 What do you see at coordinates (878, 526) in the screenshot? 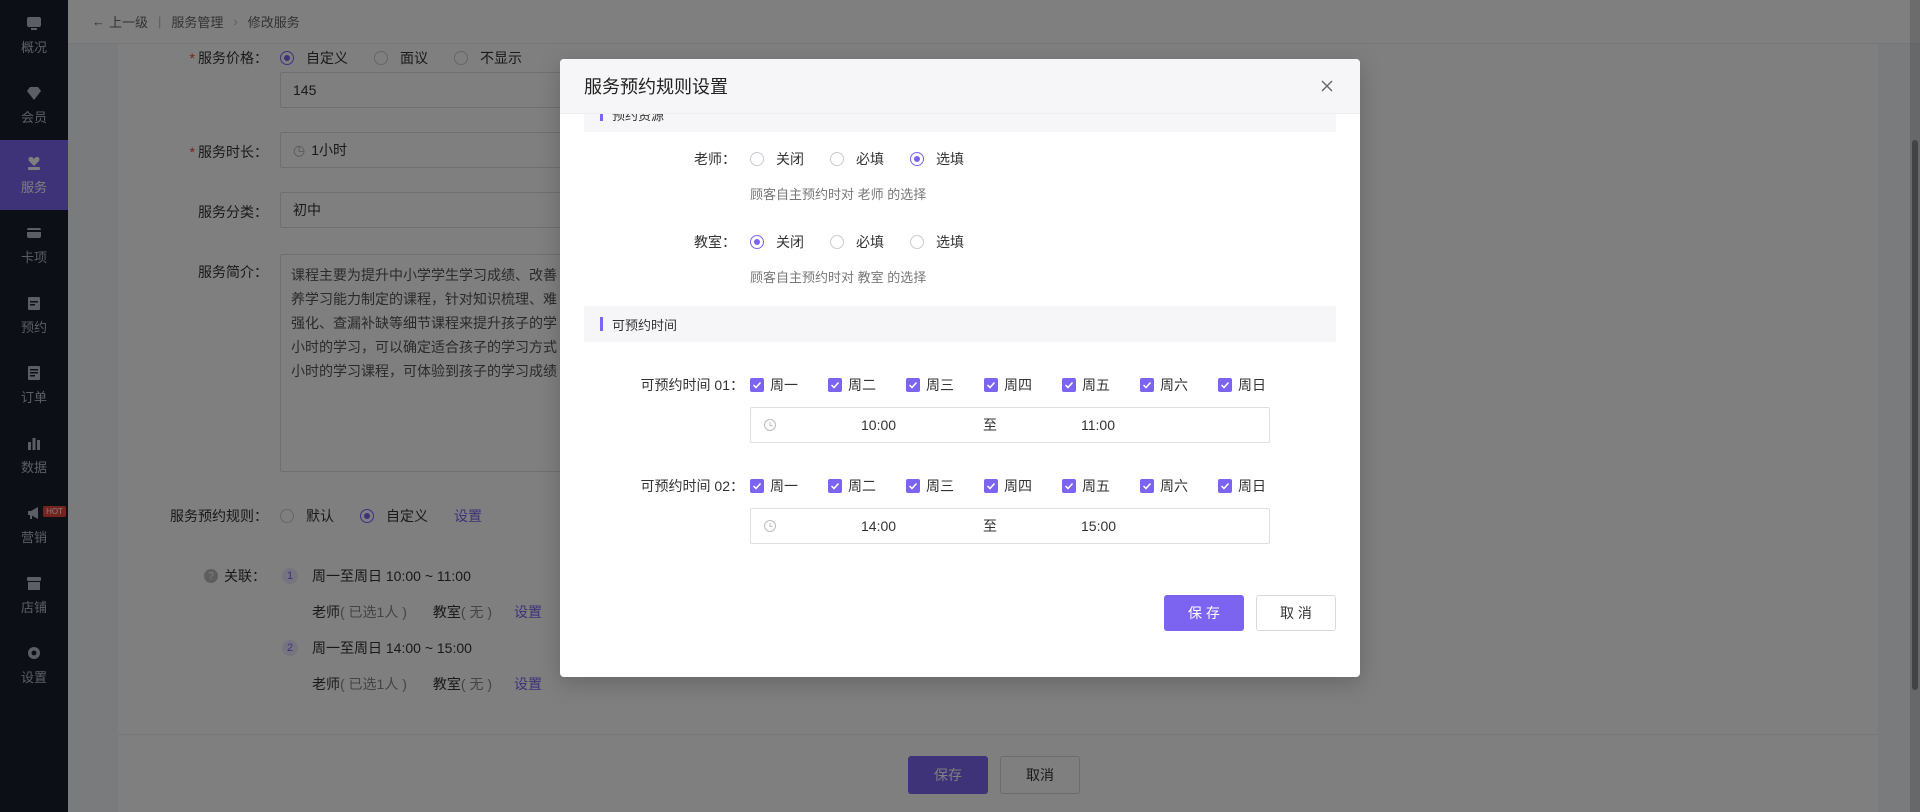
I see `start-time: 14:00` at bounding box center [878, 526].